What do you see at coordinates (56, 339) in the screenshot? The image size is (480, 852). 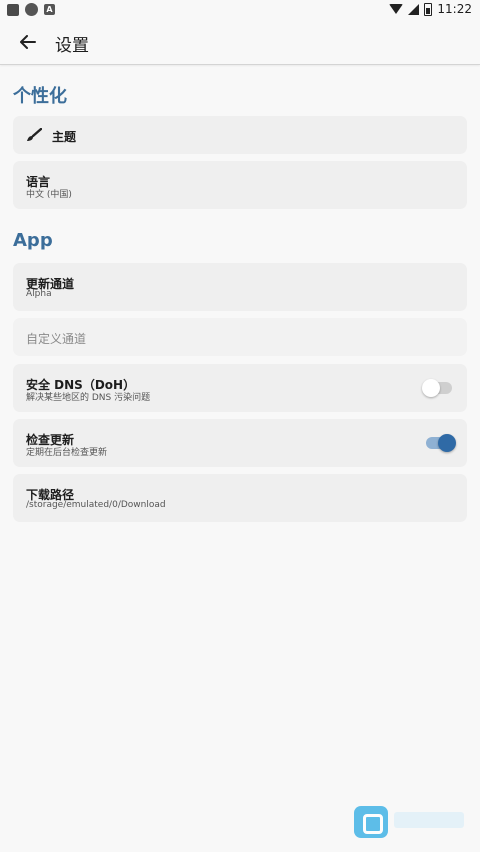 I see `custom-channel-placeholder: 自定义通道` at bounding box center [56, 339].